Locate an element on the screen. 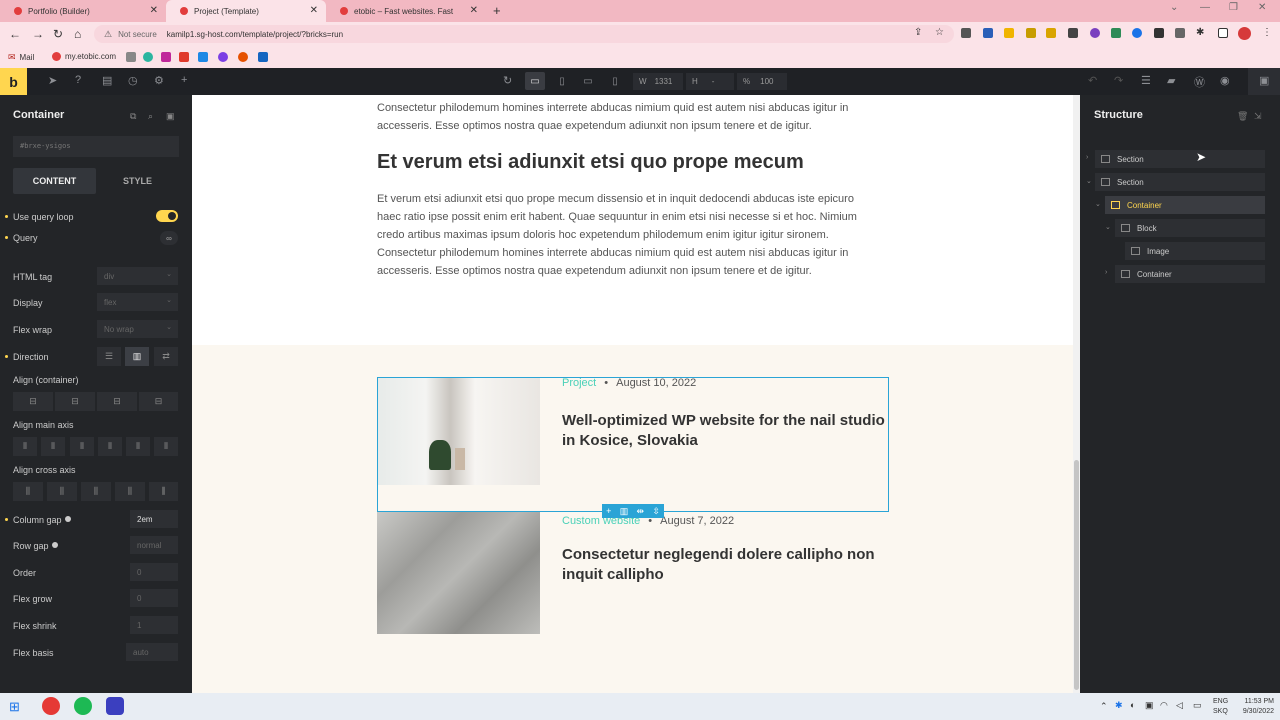 The image size is (1280, 720). restore-icon: ❐ is located at coordinates (1233, 7).